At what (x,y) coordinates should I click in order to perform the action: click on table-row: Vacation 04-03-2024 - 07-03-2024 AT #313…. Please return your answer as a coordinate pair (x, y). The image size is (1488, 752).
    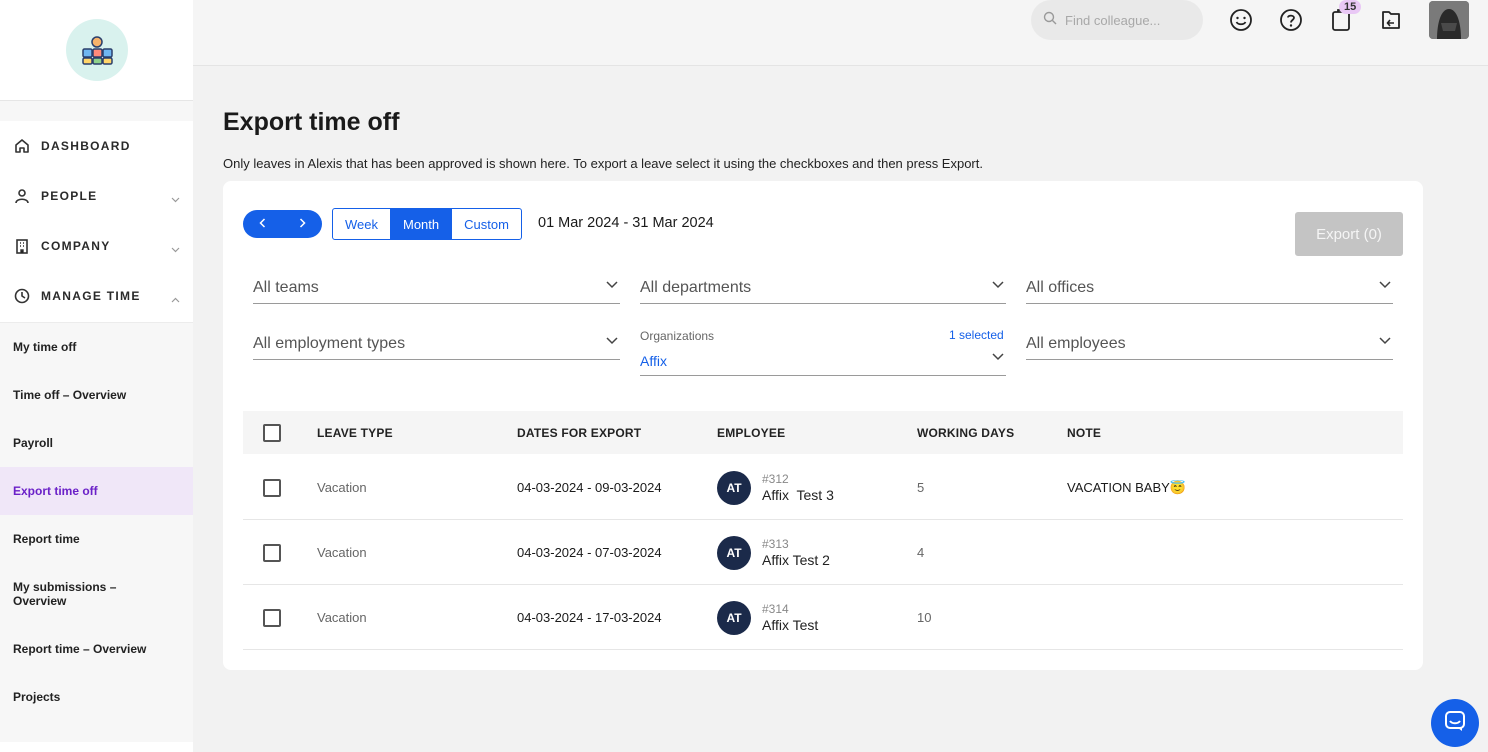
    Looking at the image, I should click on (823, 552).